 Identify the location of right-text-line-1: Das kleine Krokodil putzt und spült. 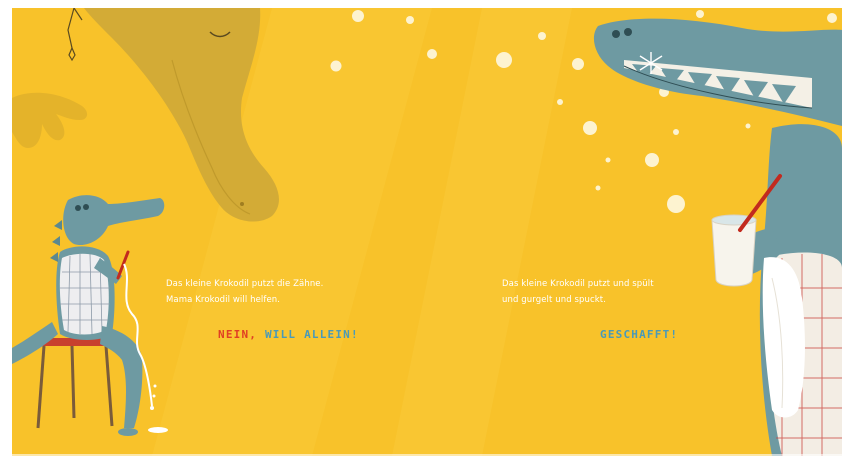
(578, 284).